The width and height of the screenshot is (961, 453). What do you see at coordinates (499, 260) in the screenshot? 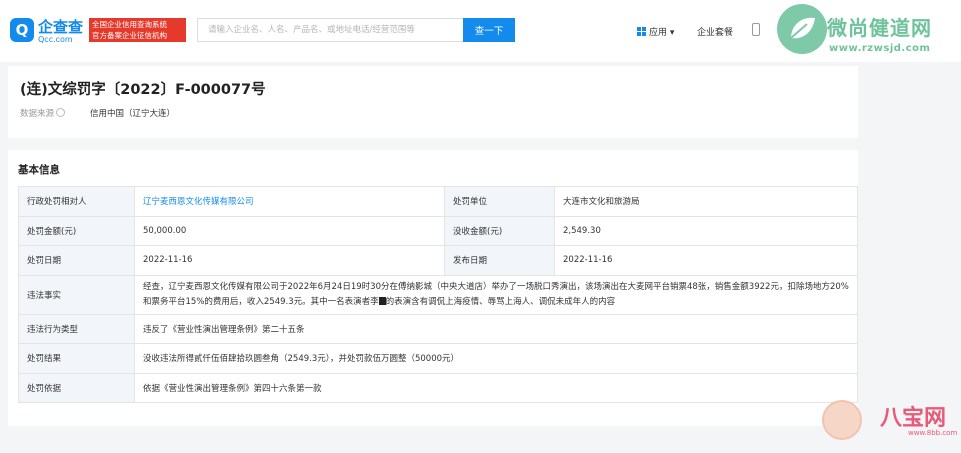
I see `publish-label: 发布日期` at bounding box center [499, 260].